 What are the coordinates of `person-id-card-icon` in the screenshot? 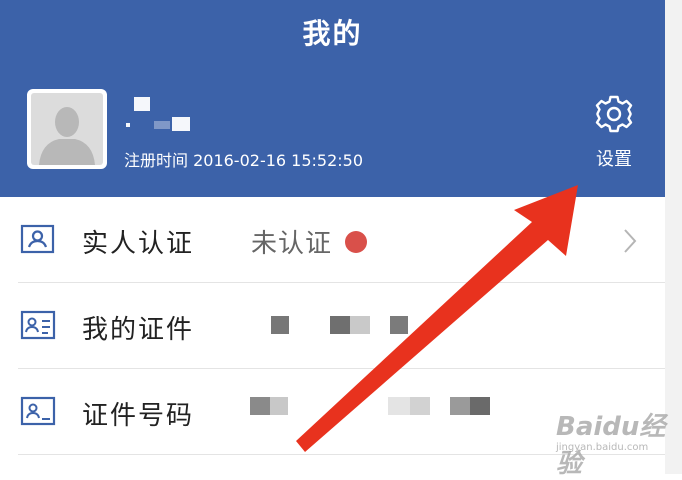 It's located at (37, 239).